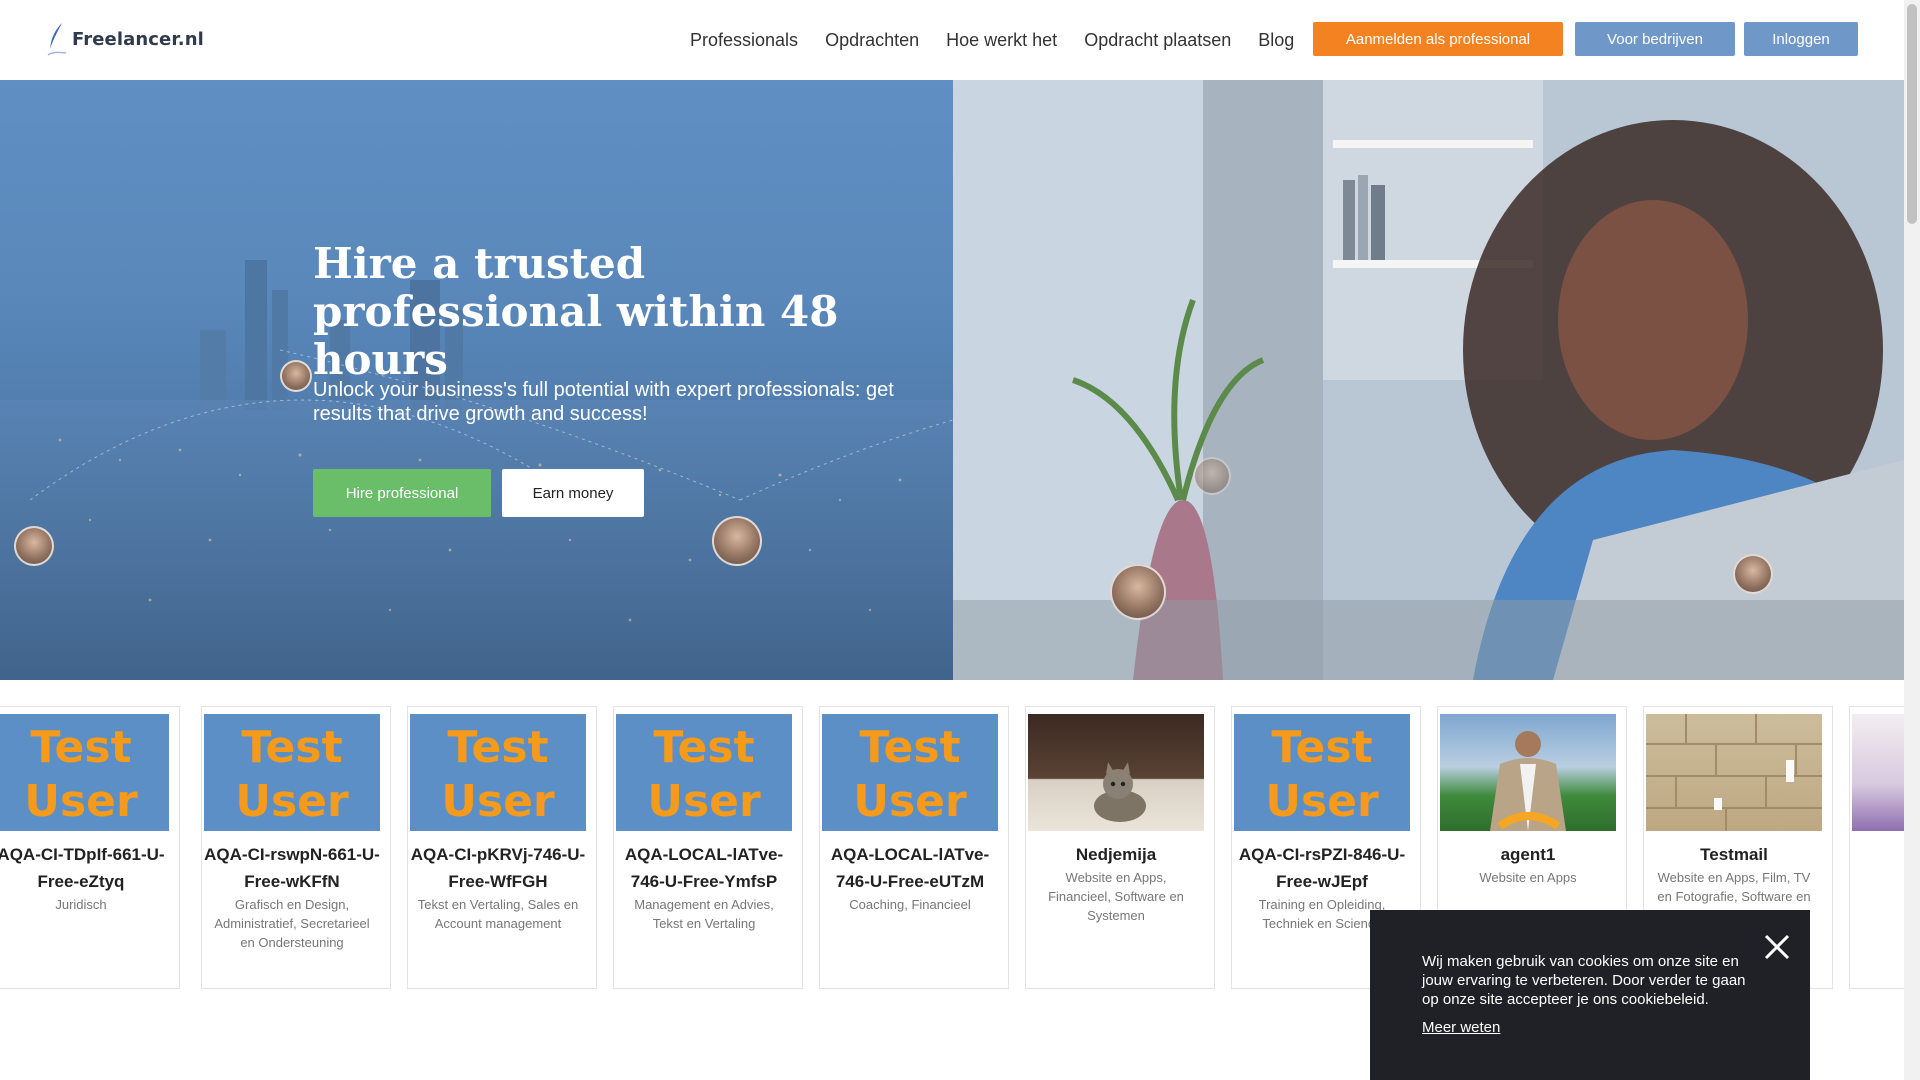  I want to click on nav-opdracht-plaatsen: Opdracht plaatsen, so click(1157, 40).